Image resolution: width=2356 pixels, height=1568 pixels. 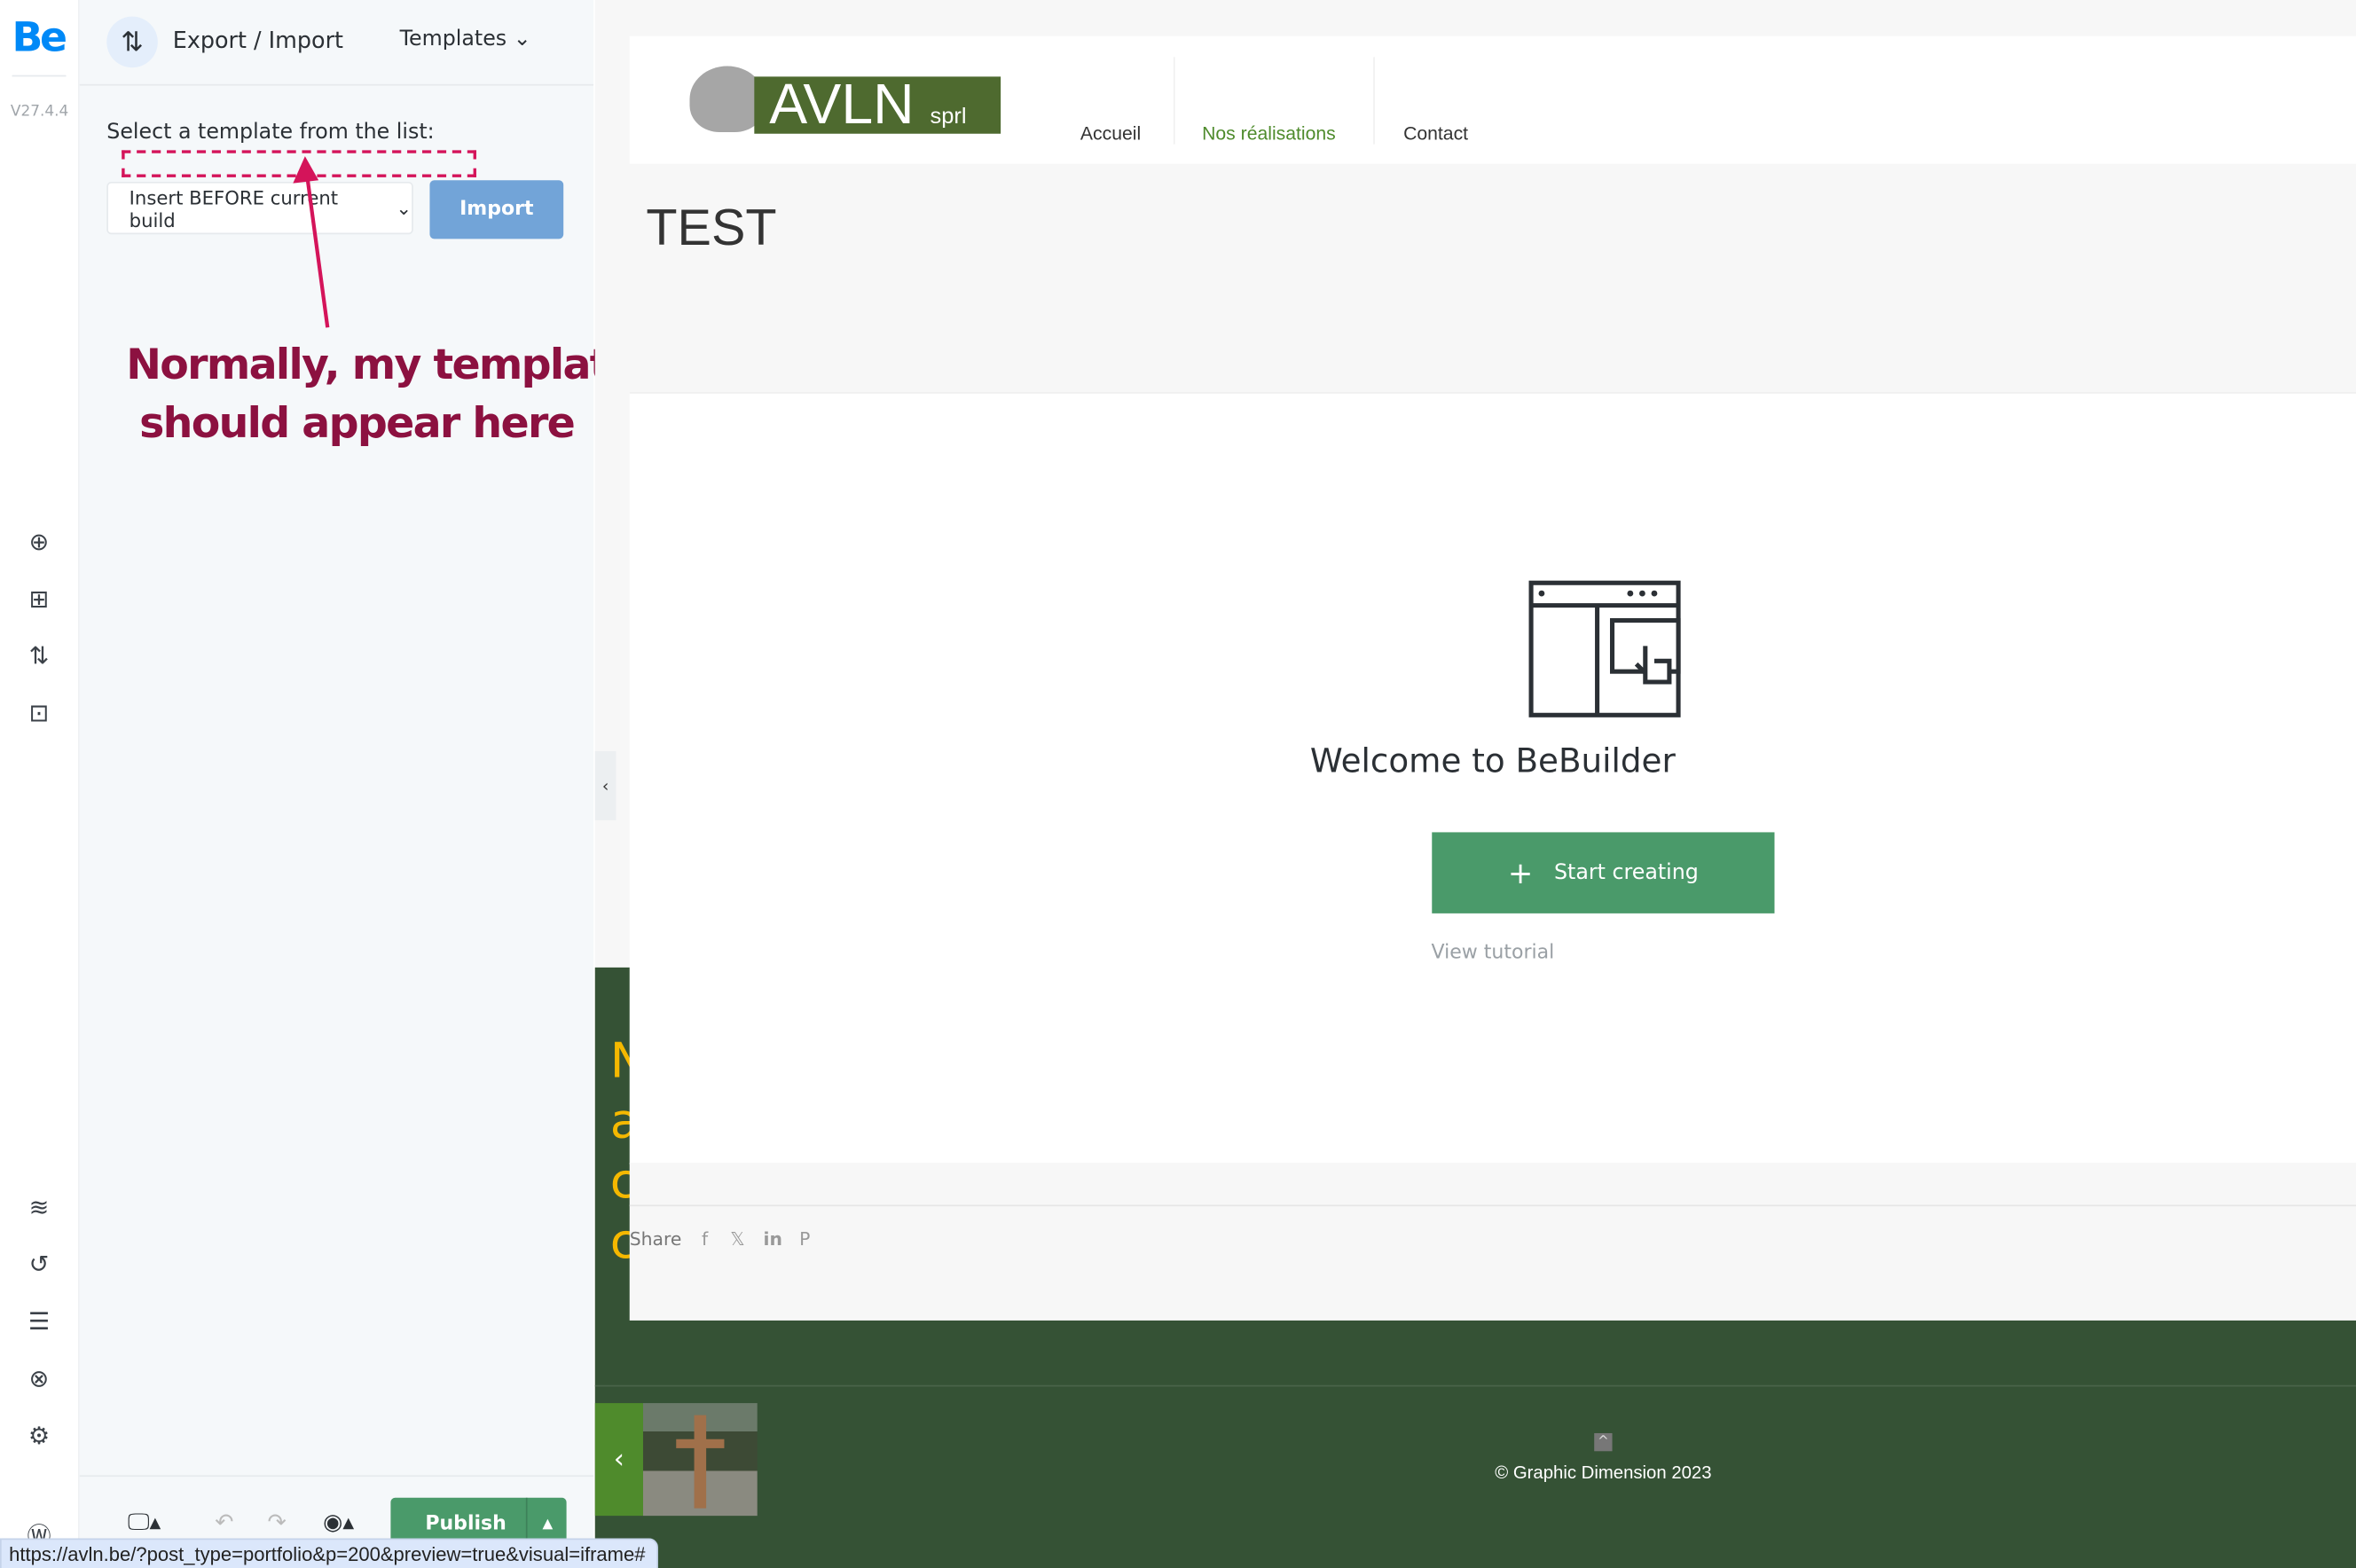 What do you see at coordinates (621, 1151) in the screenshot?
I see `clipped-side-text: N a c c` at bounding box center [621, 1151].